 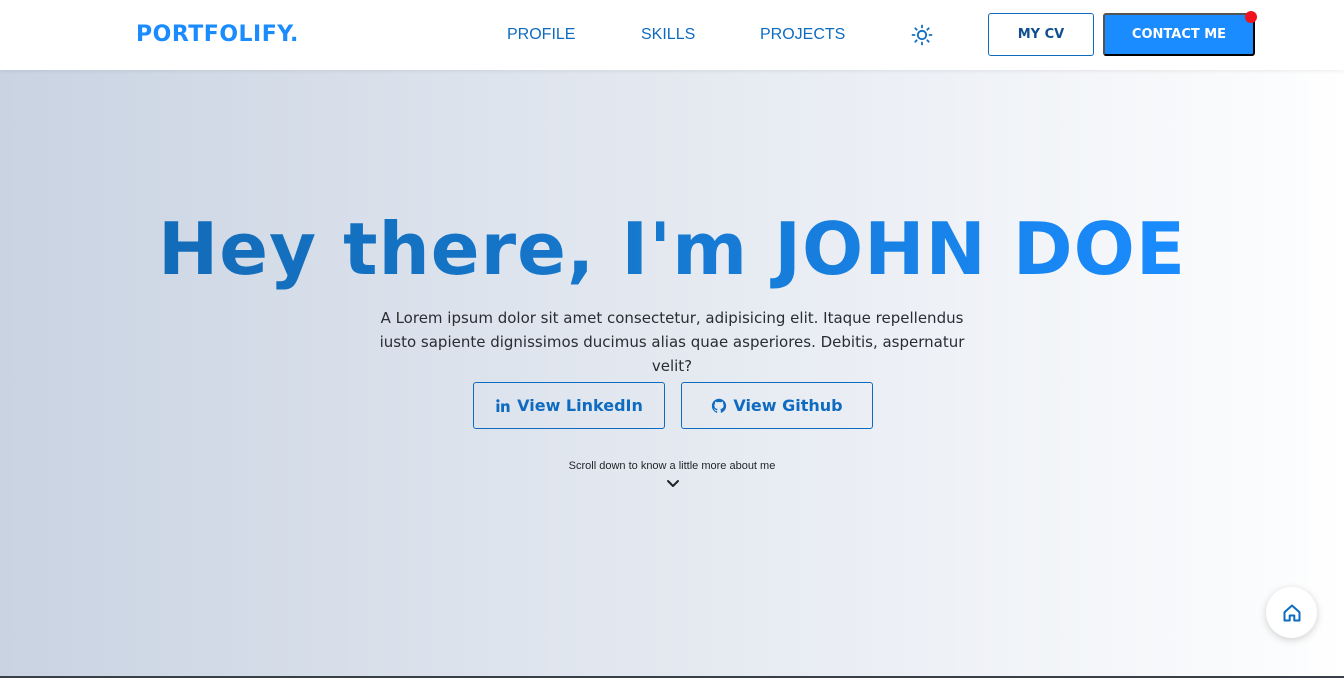 I want to click on view-linkedin-button: View LinkedIn, so click(x=569, y=405).